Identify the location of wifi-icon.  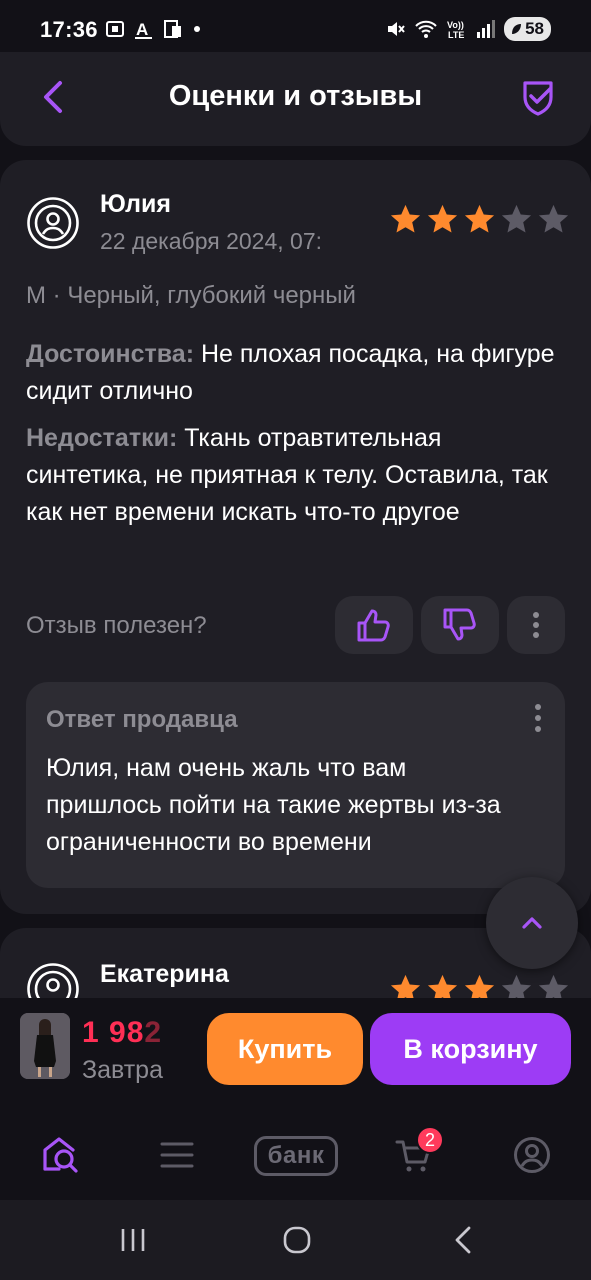
(426, 29).